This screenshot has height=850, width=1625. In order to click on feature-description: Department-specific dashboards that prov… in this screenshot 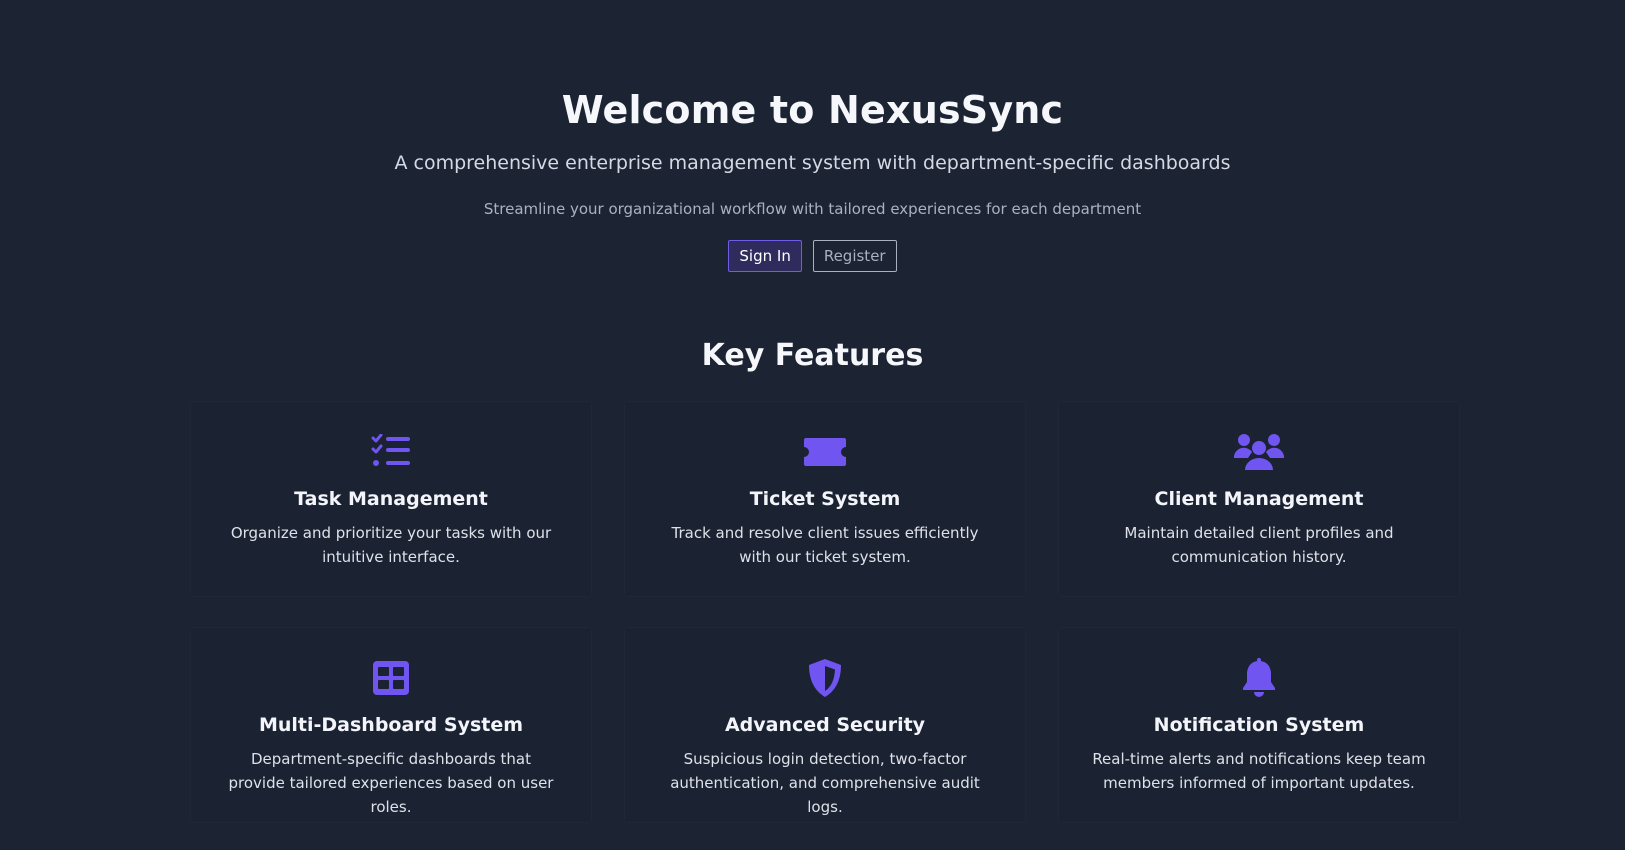, I will do `click(391, 783)`.